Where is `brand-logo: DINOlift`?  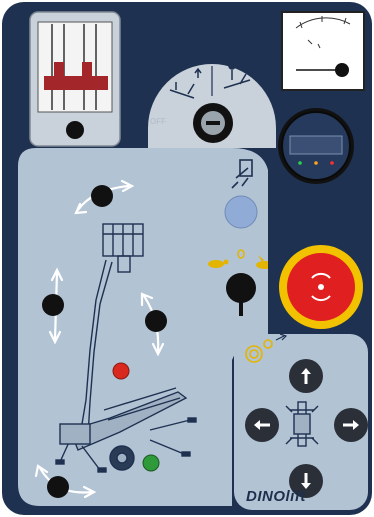
brand-logo: DINOlift is located at coordinates (276, 496).